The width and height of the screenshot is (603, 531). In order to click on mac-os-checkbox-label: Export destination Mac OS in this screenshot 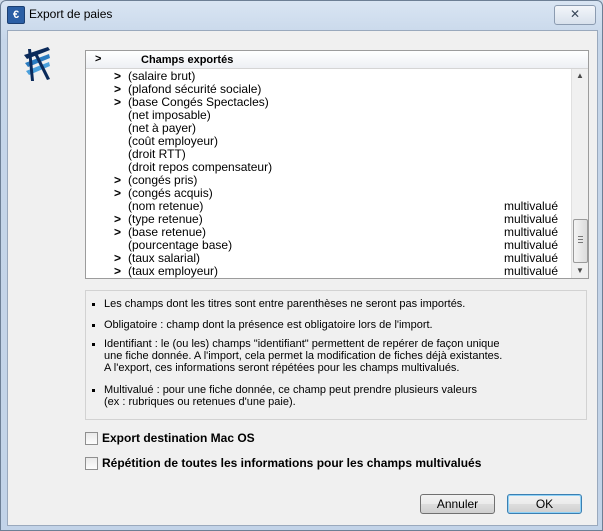, I will do `click(178, 438)`.